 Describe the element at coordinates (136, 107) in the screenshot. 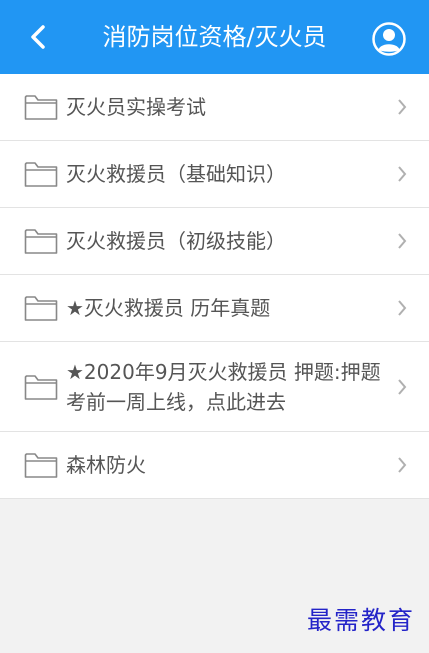

I see `list-item-label: 灭火员实操考试` at that location.